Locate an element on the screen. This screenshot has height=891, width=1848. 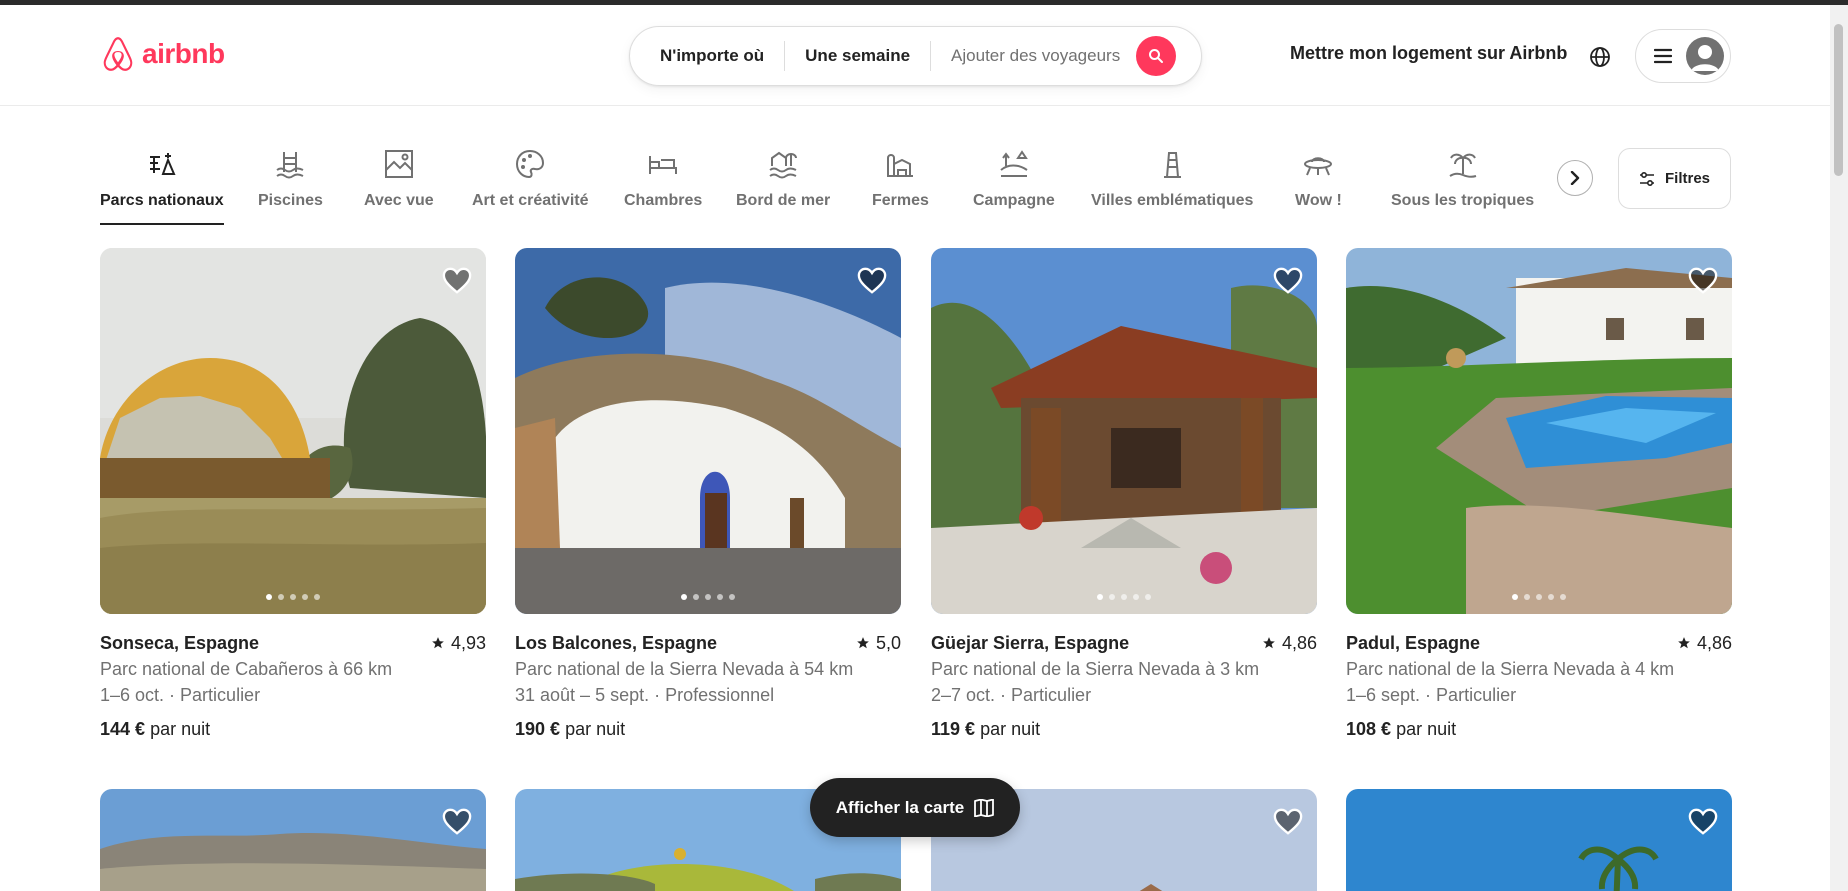
search-where: N'importe où is located at coordinates (707, 56).